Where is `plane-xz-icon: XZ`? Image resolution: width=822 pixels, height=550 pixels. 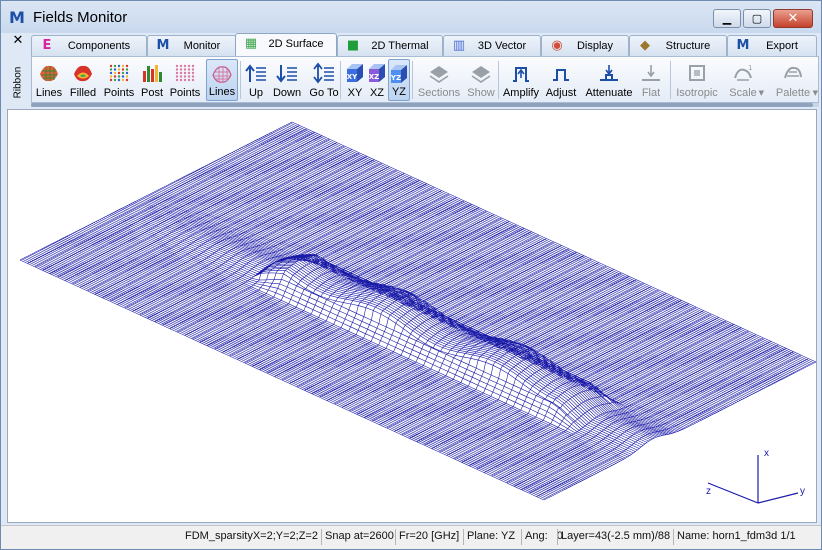 plane-xz-icon: XZ is located at coordinates (377, 73).